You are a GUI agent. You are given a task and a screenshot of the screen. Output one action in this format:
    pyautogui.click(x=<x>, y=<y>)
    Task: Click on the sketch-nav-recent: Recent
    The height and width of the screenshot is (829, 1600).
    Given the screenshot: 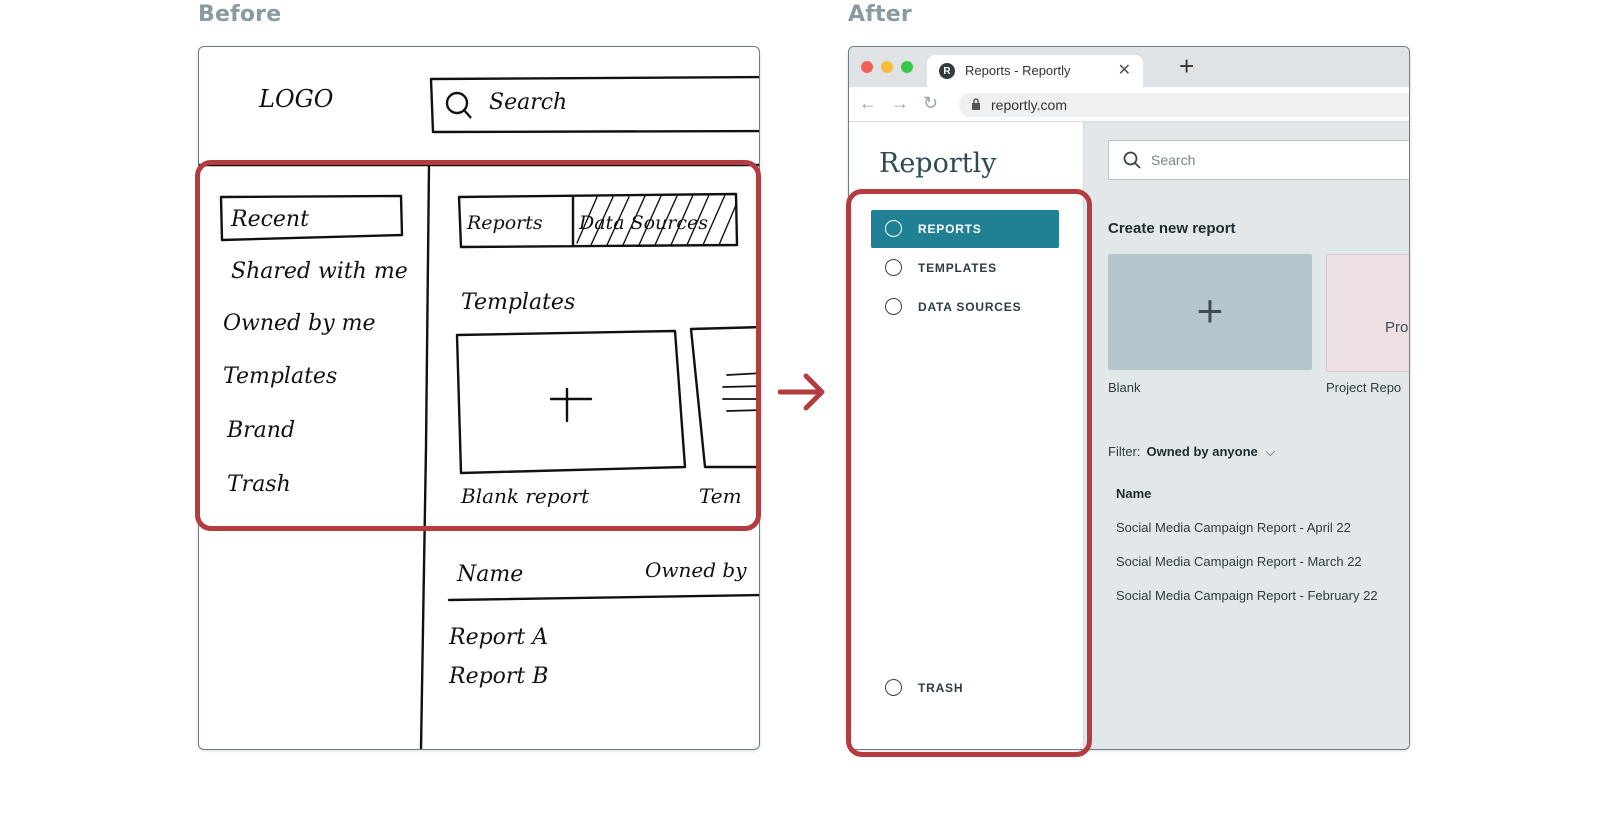 What is the action you would take?
    pyautogui.click(x=269, y=219)
    